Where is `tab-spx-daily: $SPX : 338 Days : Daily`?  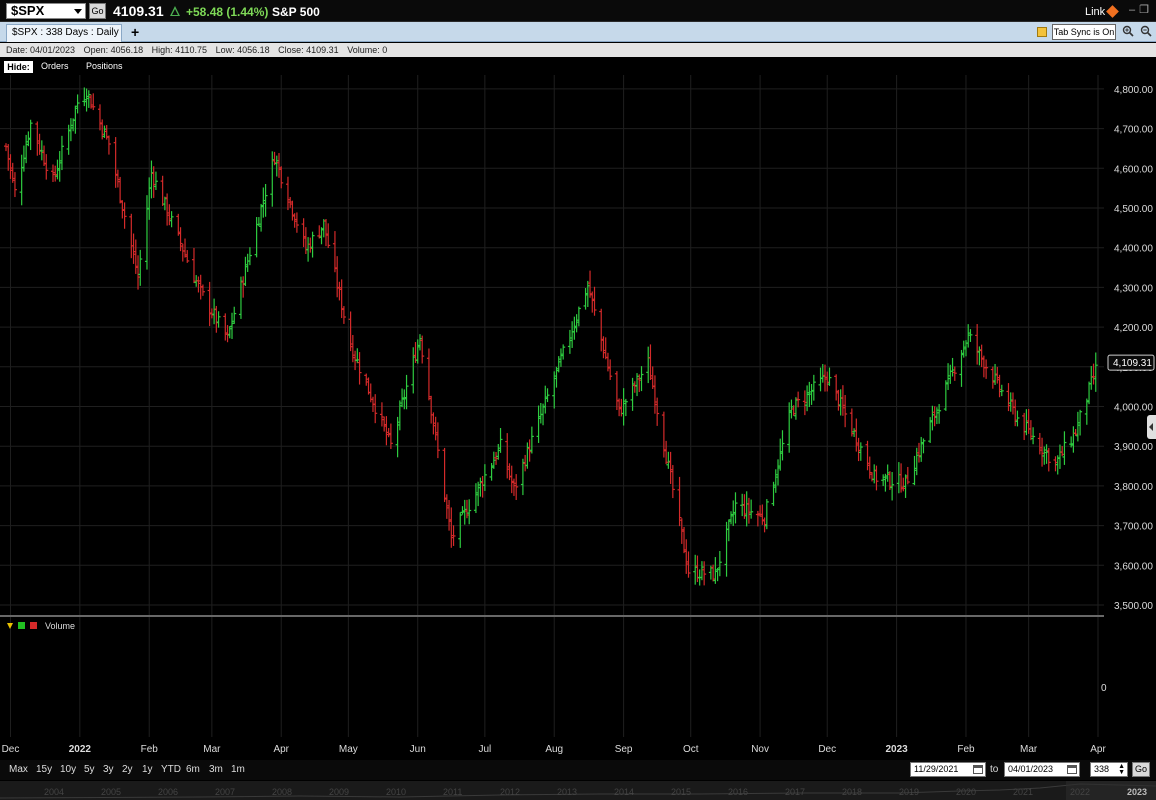
tab-spx-daily: $SPX : 338 Days : Daily is located at coordinates (64, 33).